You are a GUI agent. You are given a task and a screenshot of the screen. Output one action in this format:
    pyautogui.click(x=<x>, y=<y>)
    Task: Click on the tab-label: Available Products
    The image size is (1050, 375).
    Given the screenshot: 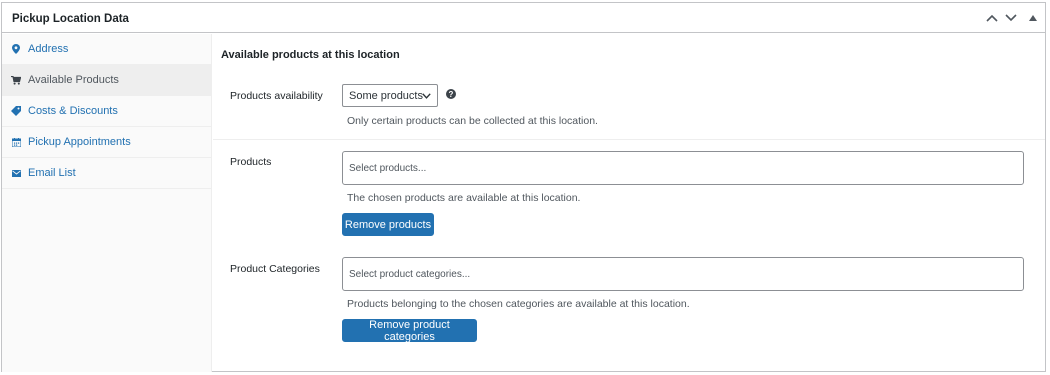 What is the action you would take?
    pyautogui.click(x=73, y=80)
    